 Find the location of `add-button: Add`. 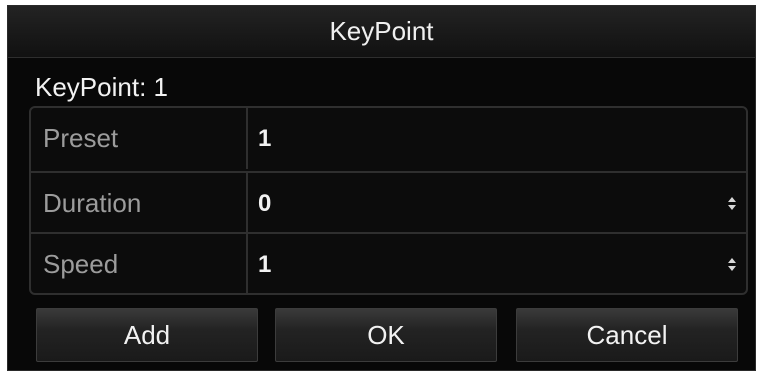

add-button: Add is located at coordinates (147, 335).